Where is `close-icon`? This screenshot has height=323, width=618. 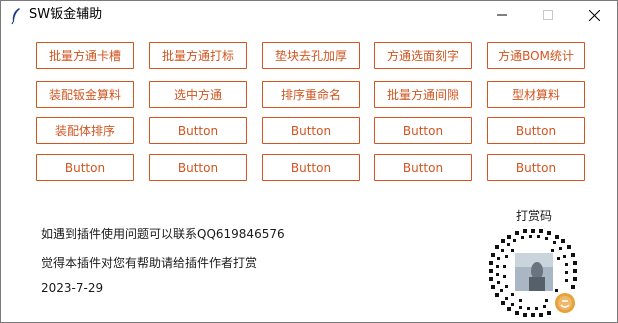
close-icon is located at coordinates (594, 15).